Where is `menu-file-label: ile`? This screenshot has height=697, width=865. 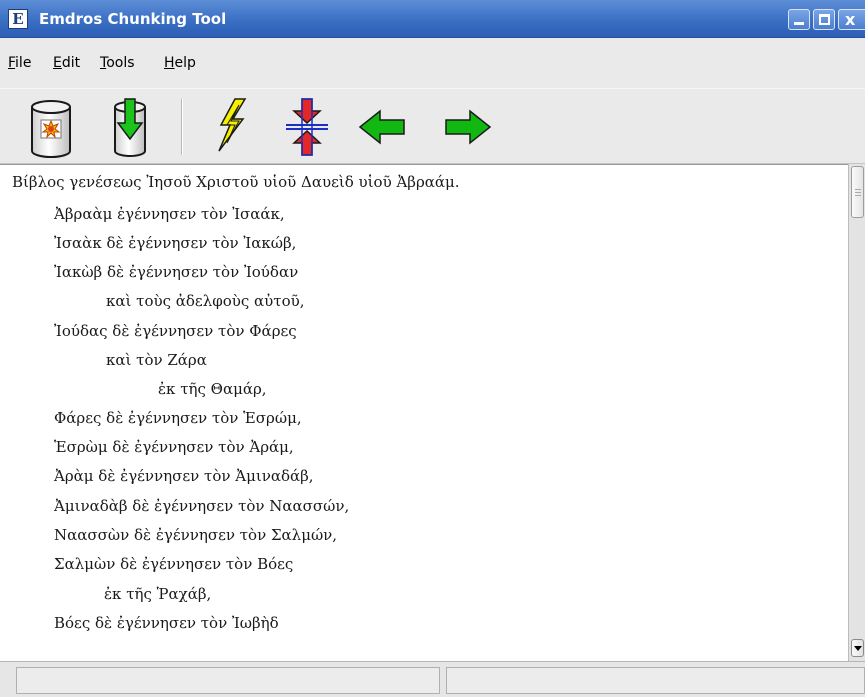 menu-file-label: ile is located at coordinates (23, 63).